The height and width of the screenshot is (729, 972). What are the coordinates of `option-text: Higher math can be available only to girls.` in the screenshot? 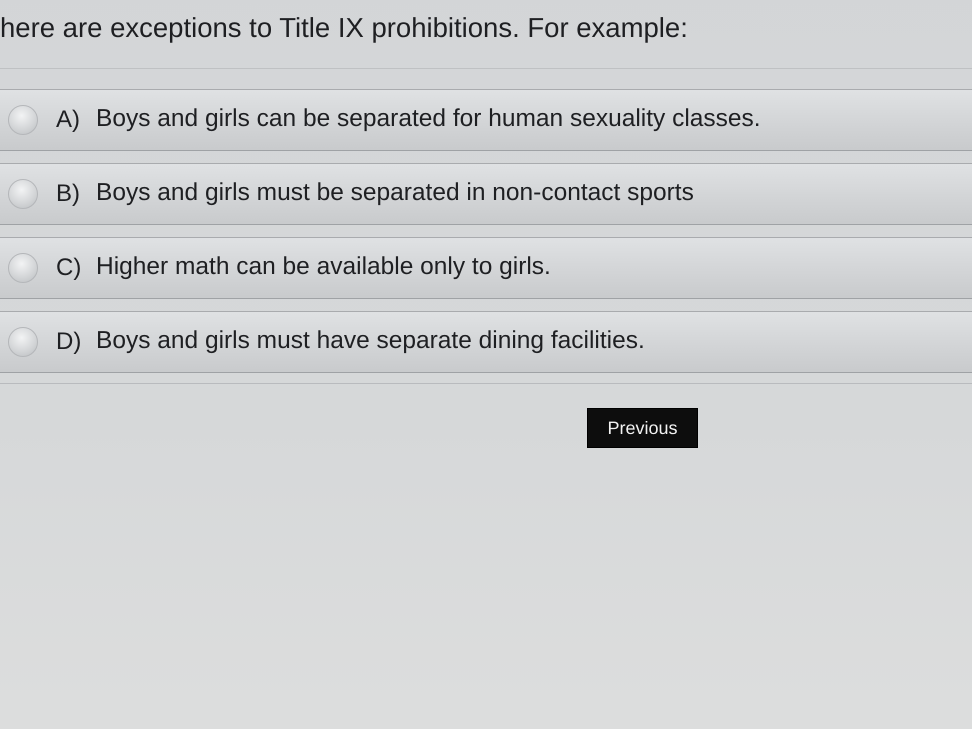 It's located at (323, 267).